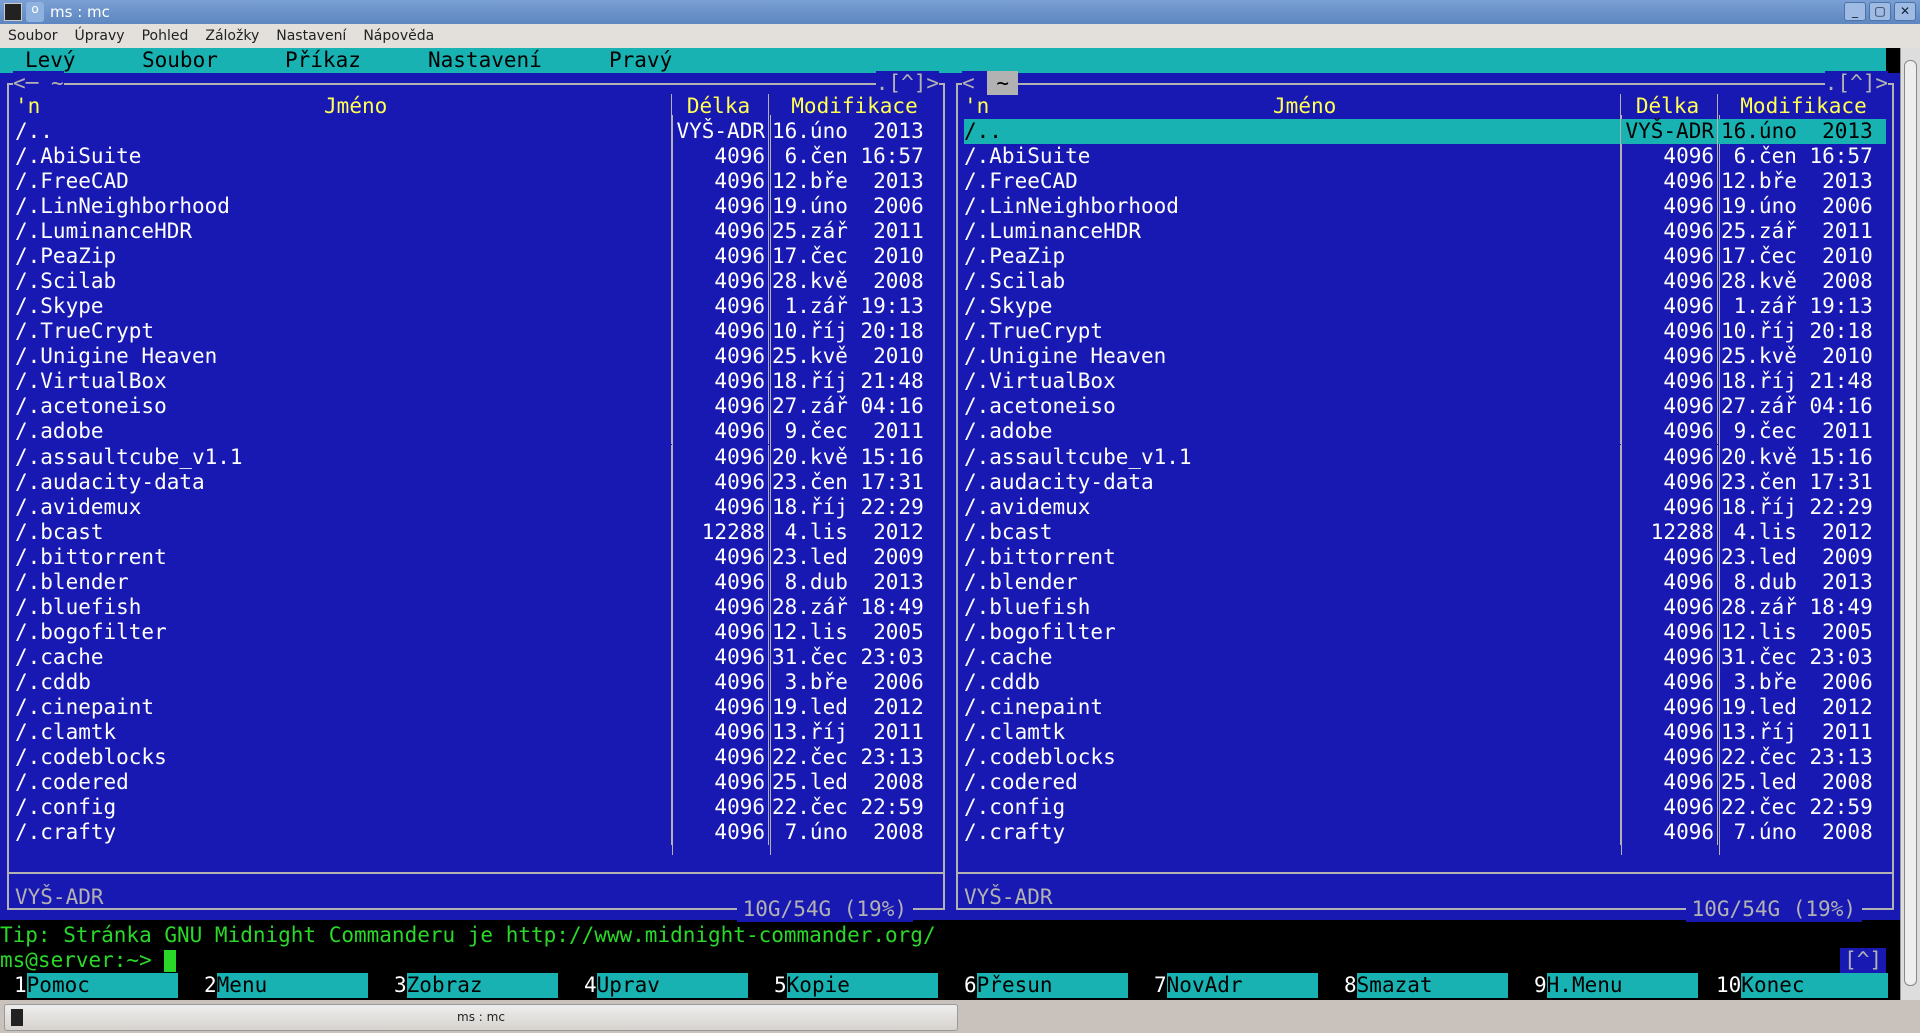 Image resolution: width=1920 pixels, height=1033 pixels. Describe the element at coordinates (100, 36) in the screenshot. I see `menu-upravy: Úpravy` at that location.